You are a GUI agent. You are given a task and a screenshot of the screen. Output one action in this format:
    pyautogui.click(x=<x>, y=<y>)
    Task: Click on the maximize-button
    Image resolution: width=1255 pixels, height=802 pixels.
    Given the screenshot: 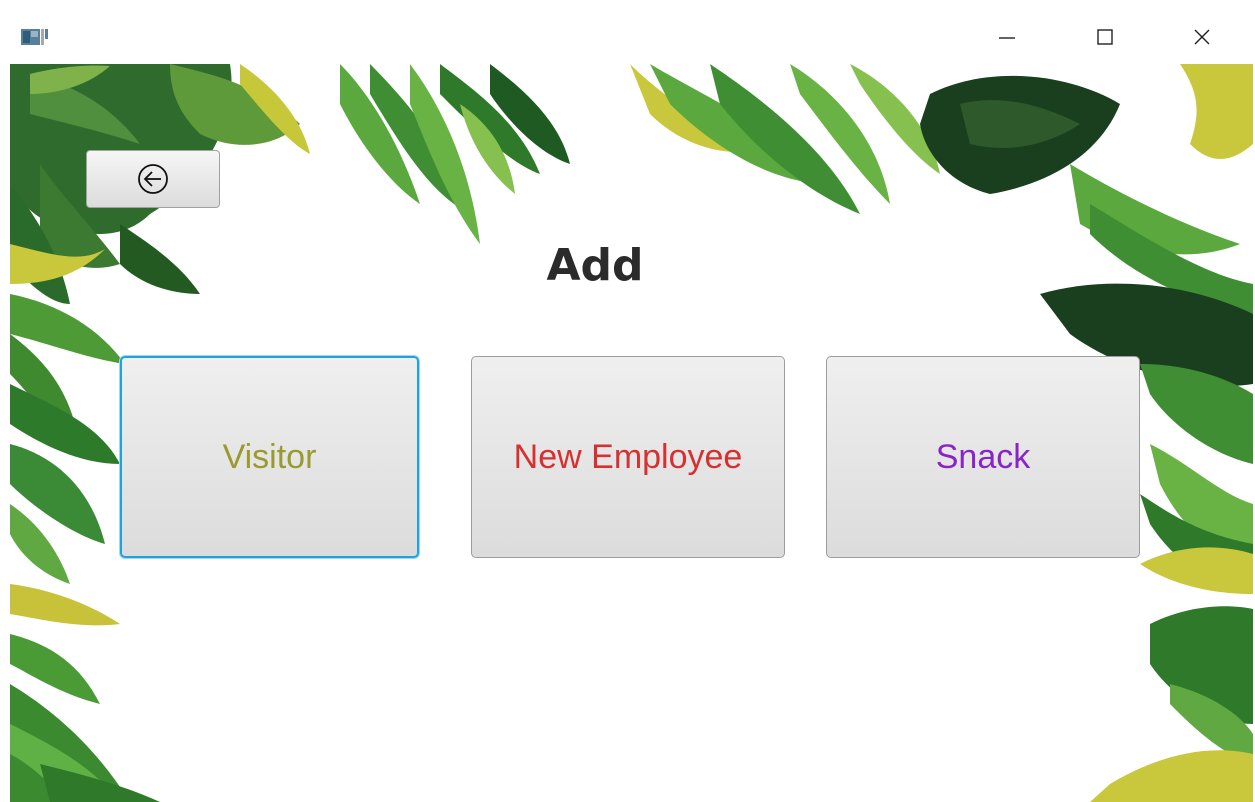 What is the action you would take?
    pyautogui.click(x=1105, y=37)
    